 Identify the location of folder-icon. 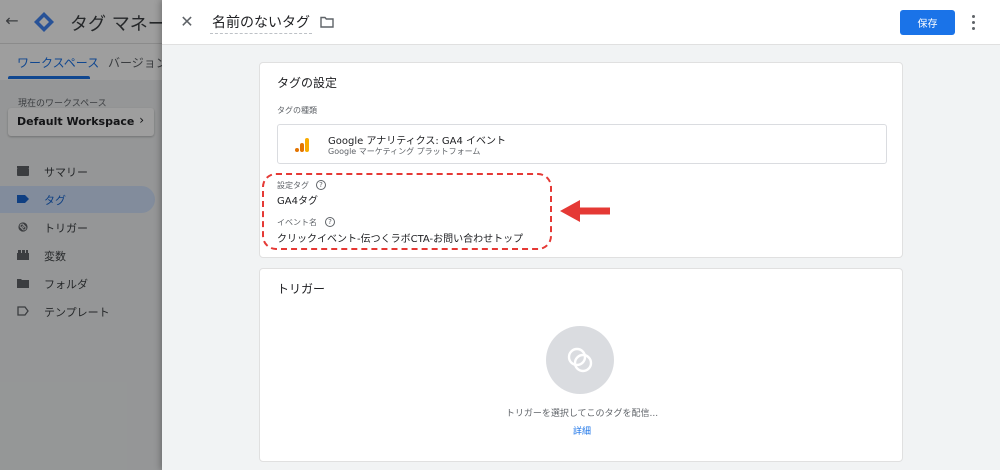
(327, 22).